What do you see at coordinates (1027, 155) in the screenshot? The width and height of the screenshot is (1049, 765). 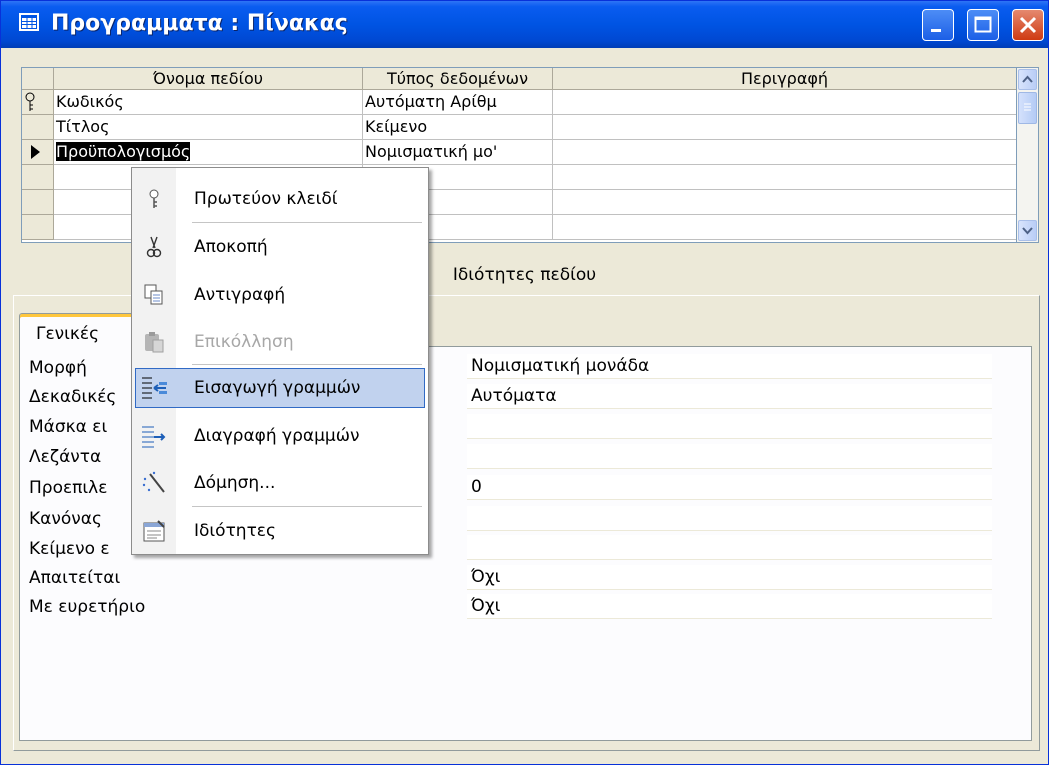 I see `grid-vertical-scrollbar` at bounding box center [1027, 155].